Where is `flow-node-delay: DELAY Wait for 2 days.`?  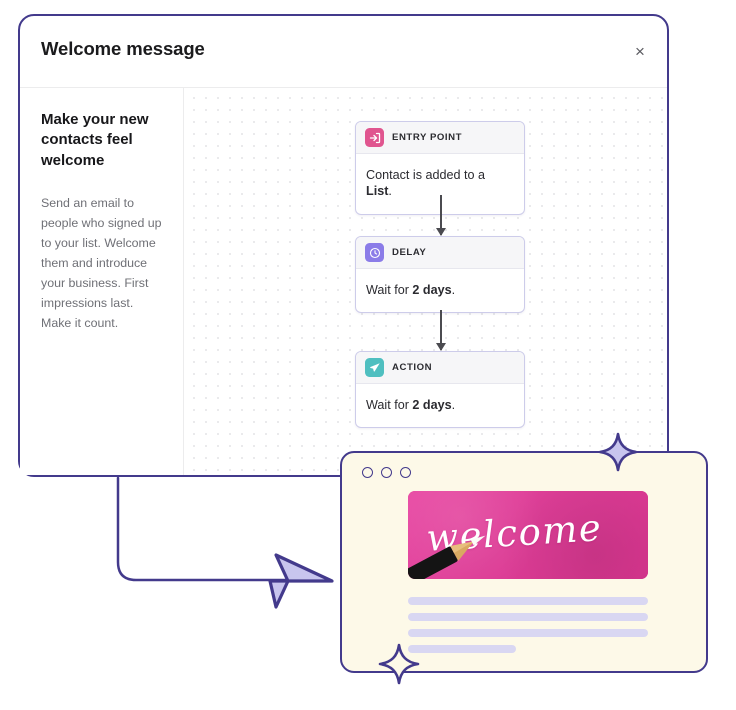 flow-node-delay: DELAY Wait for 2 days. is located at coordinates (440, 275).